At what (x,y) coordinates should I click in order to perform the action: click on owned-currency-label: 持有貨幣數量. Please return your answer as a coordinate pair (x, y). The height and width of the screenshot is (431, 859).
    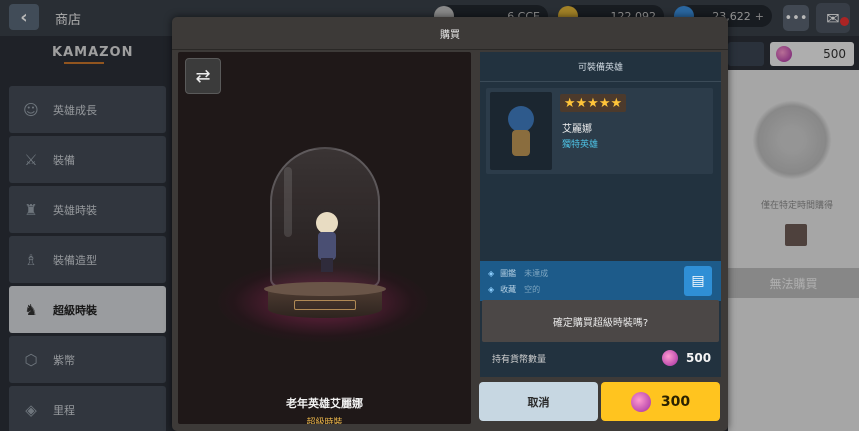
    Looking at the image, I should click on (519, 359).